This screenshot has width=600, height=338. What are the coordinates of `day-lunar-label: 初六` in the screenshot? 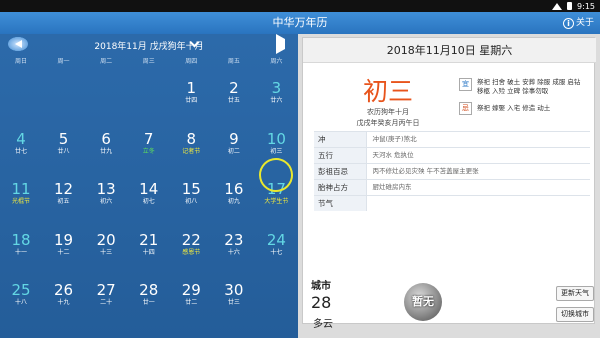 It's located at (106, 201).